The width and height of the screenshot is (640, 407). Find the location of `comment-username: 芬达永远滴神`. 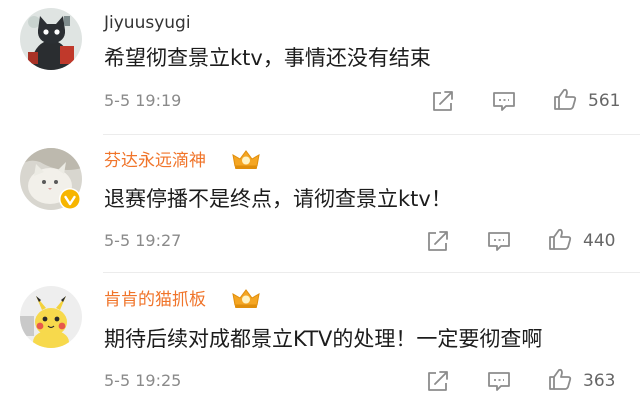

comment-username: 芬达永远滴神 is located at coordinates (155, 161).